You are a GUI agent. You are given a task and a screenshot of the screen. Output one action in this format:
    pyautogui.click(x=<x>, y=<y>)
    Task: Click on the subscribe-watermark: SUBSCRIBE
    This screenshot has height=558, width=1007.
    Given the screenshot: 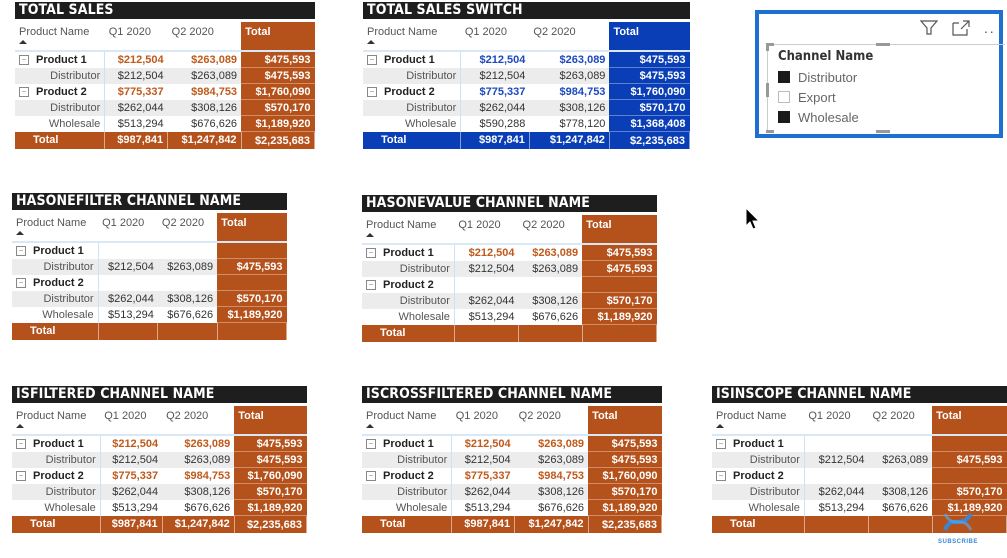 What is the action you would take?
    pyautogui.click(x=958, y=527)
    